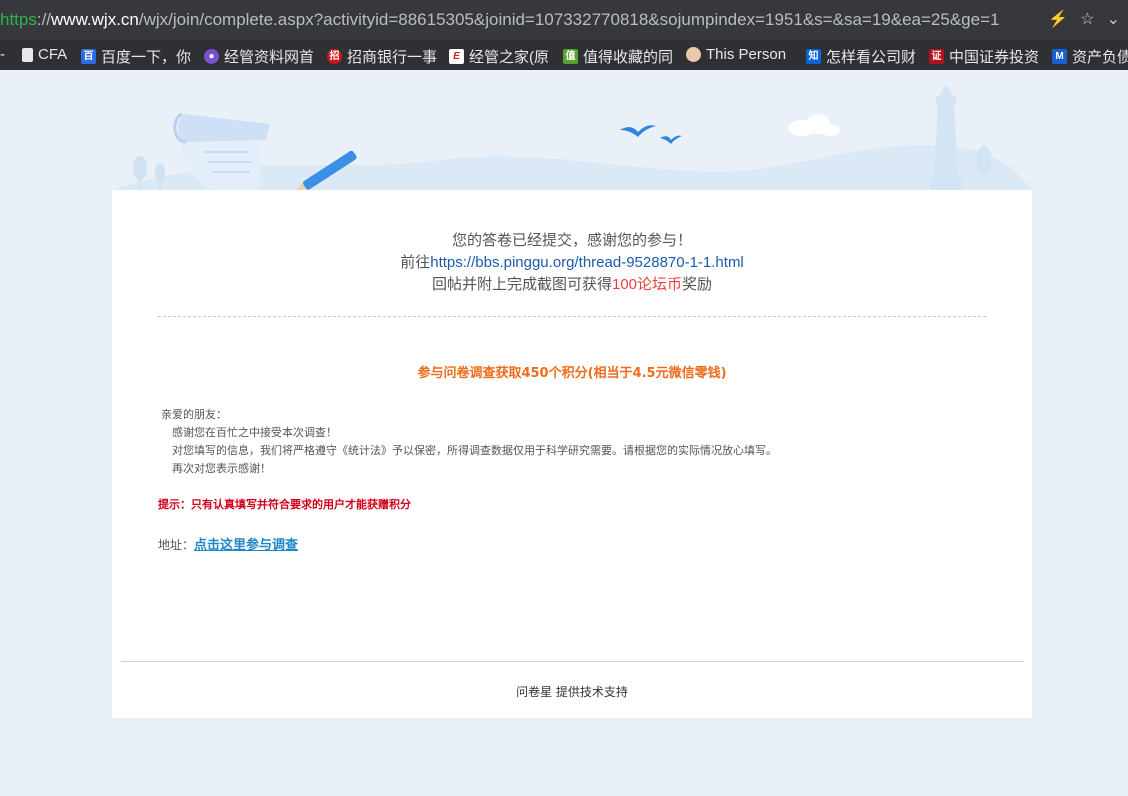 Image resolution: width=1128 pixels, height=796 pixels. Describe the element at coordinates (572, 137) in the screenshot. I see `header-illustration` at that location.